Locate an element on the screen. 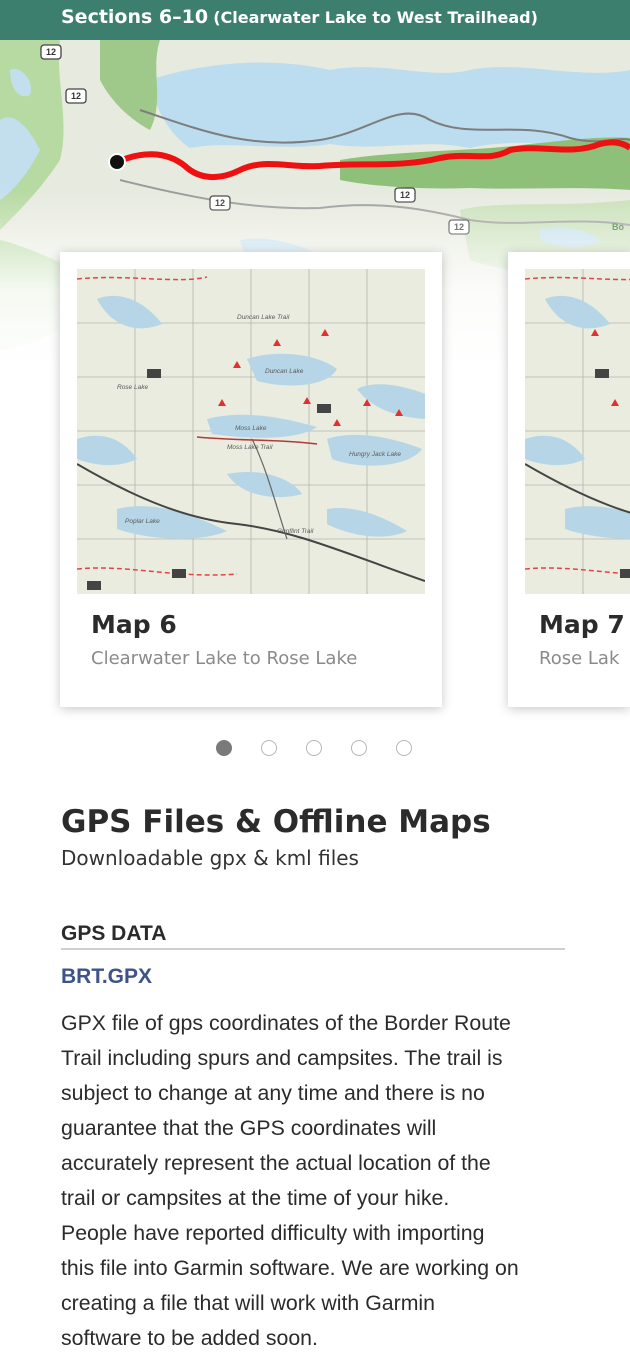 The image size is (630, 1360). topo-label: Rose Lake is located at coordinates (132, 387).